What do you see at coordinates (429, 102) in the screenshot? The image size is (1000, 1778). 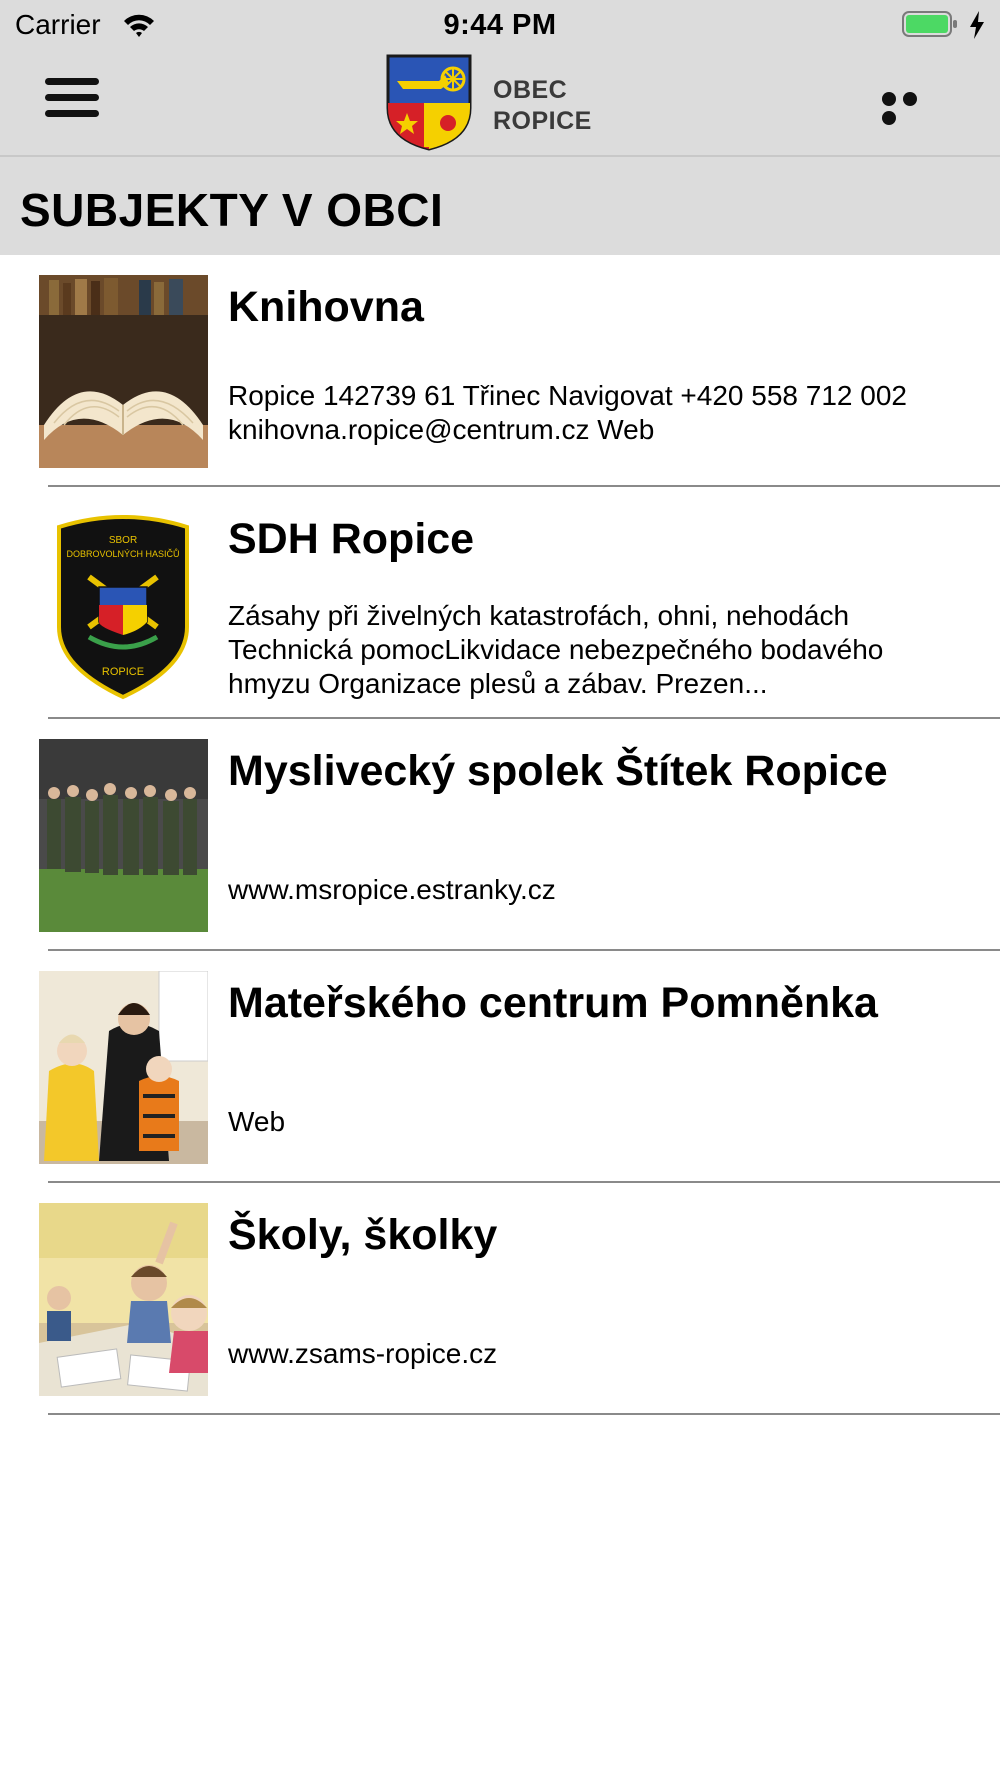 I see `coat-of-arms-icon` at bounding box center [429, 102].